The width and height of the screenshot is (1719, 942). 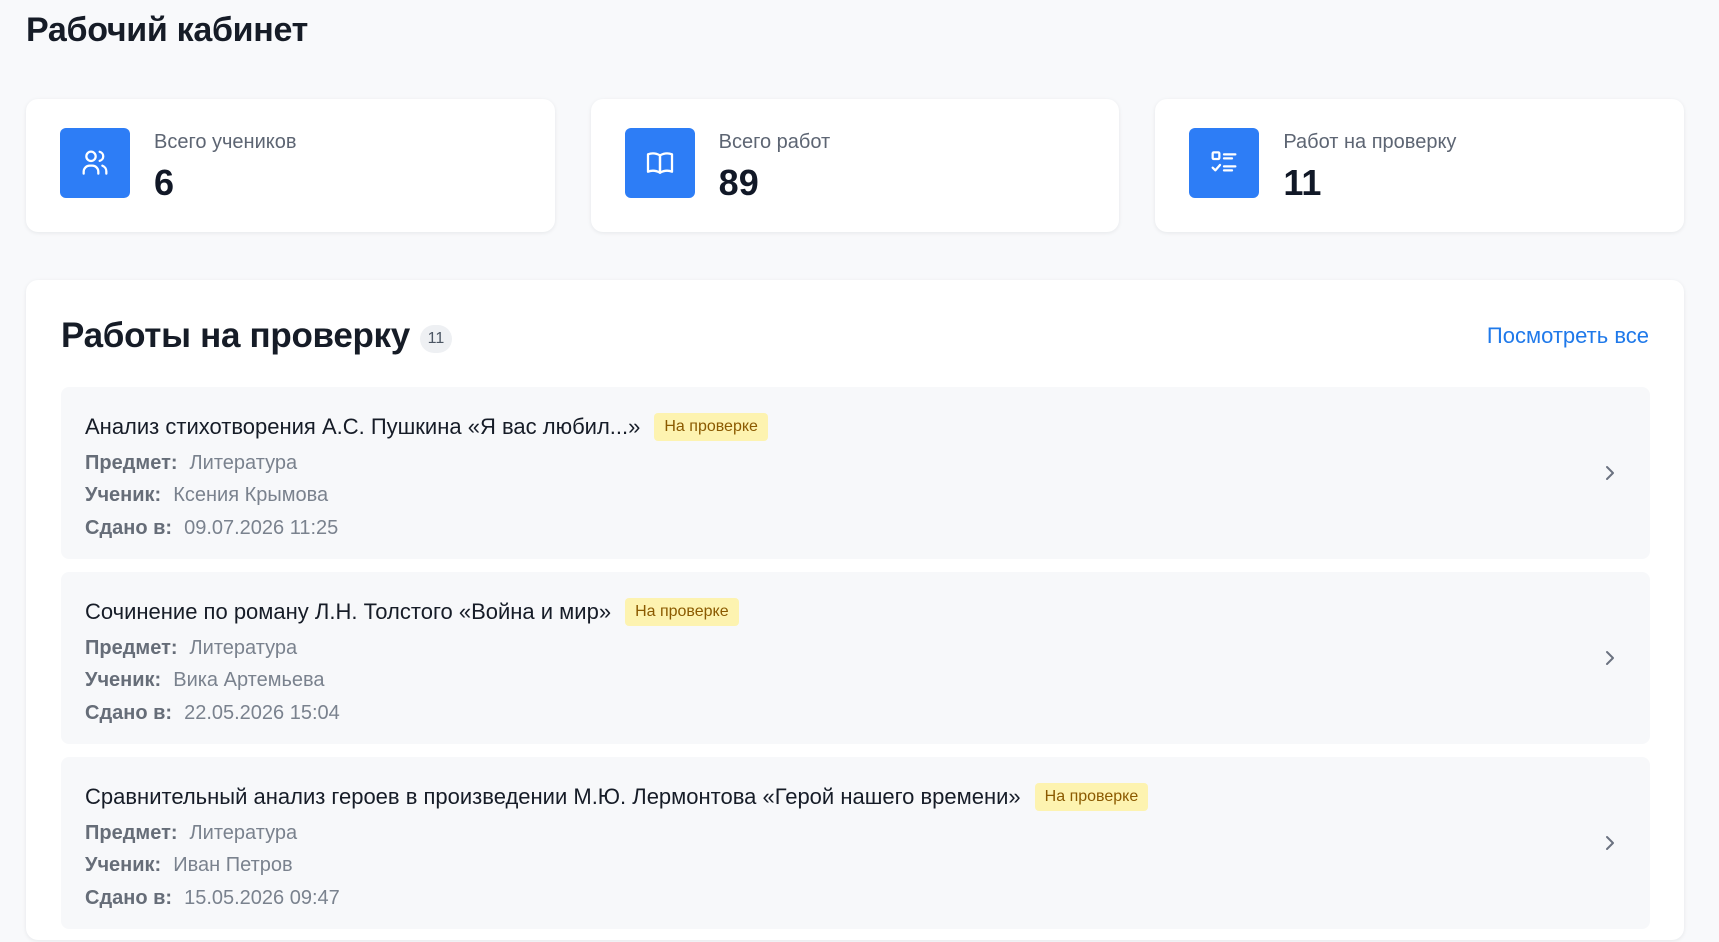 What do you see at coordinates (235, 335) in the screenshot?
I see `review-panel-title: Работы на проверку` at bounding box center [235, 335].